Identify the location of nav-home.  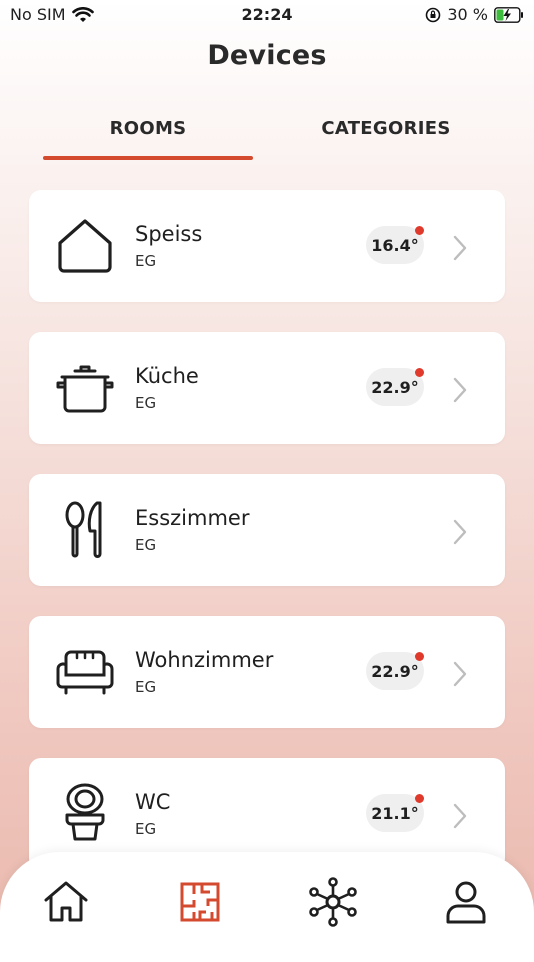
(66, 902).